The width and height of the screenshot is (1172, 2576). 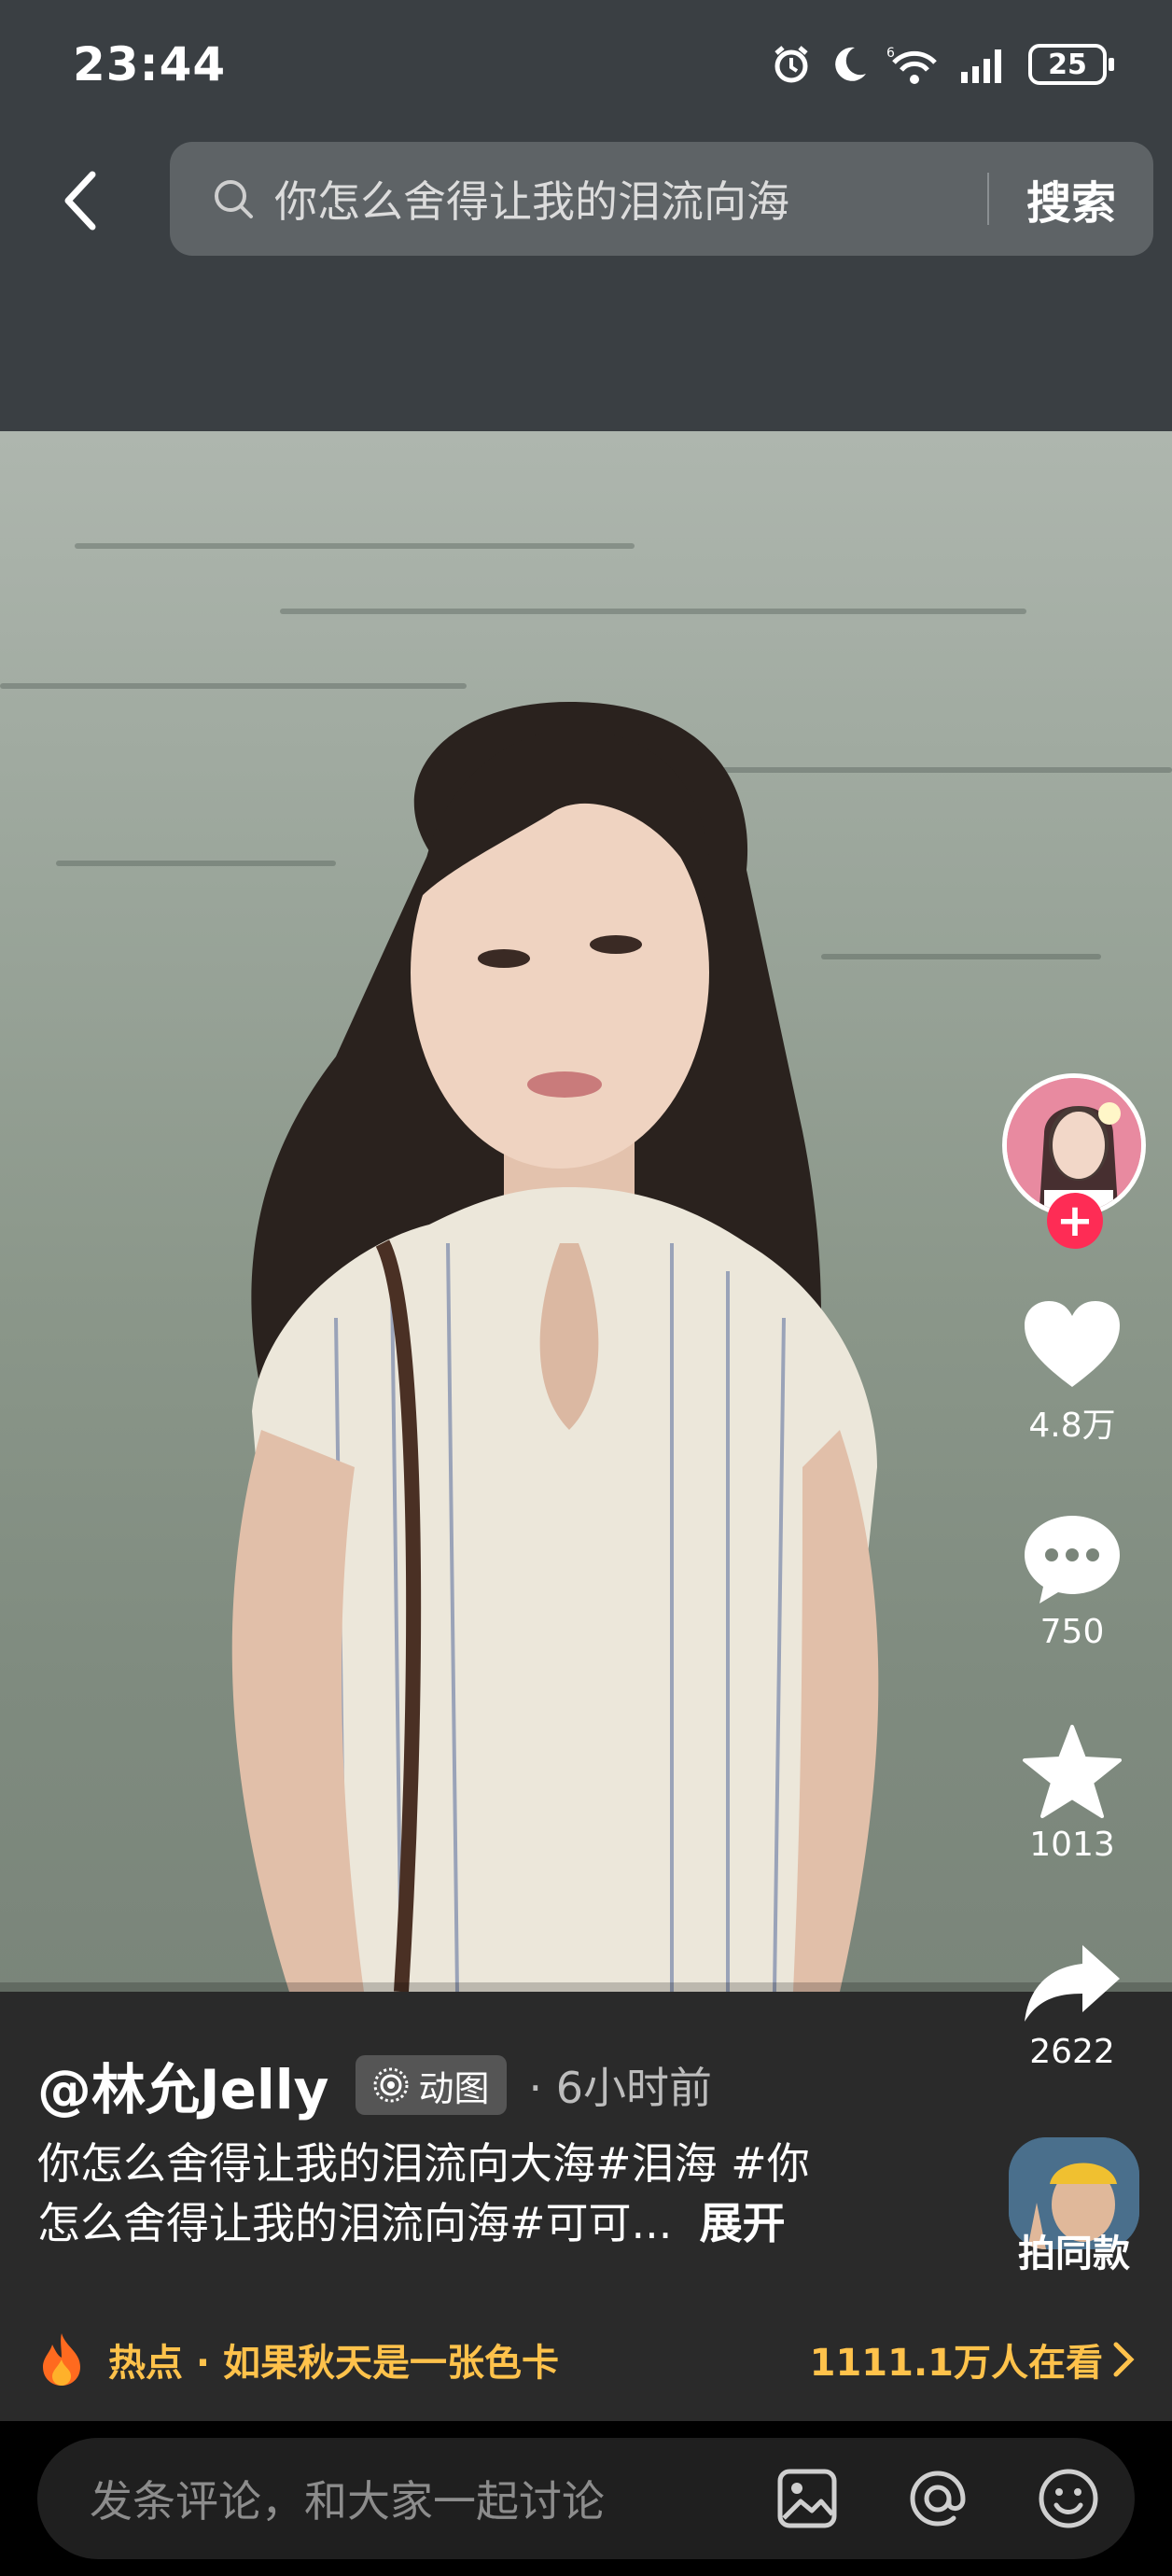 What do you see at coordinates (1072, 1632) in the screenshot?
I see `comment-count: 750` at bounding box center [1072, 1632].